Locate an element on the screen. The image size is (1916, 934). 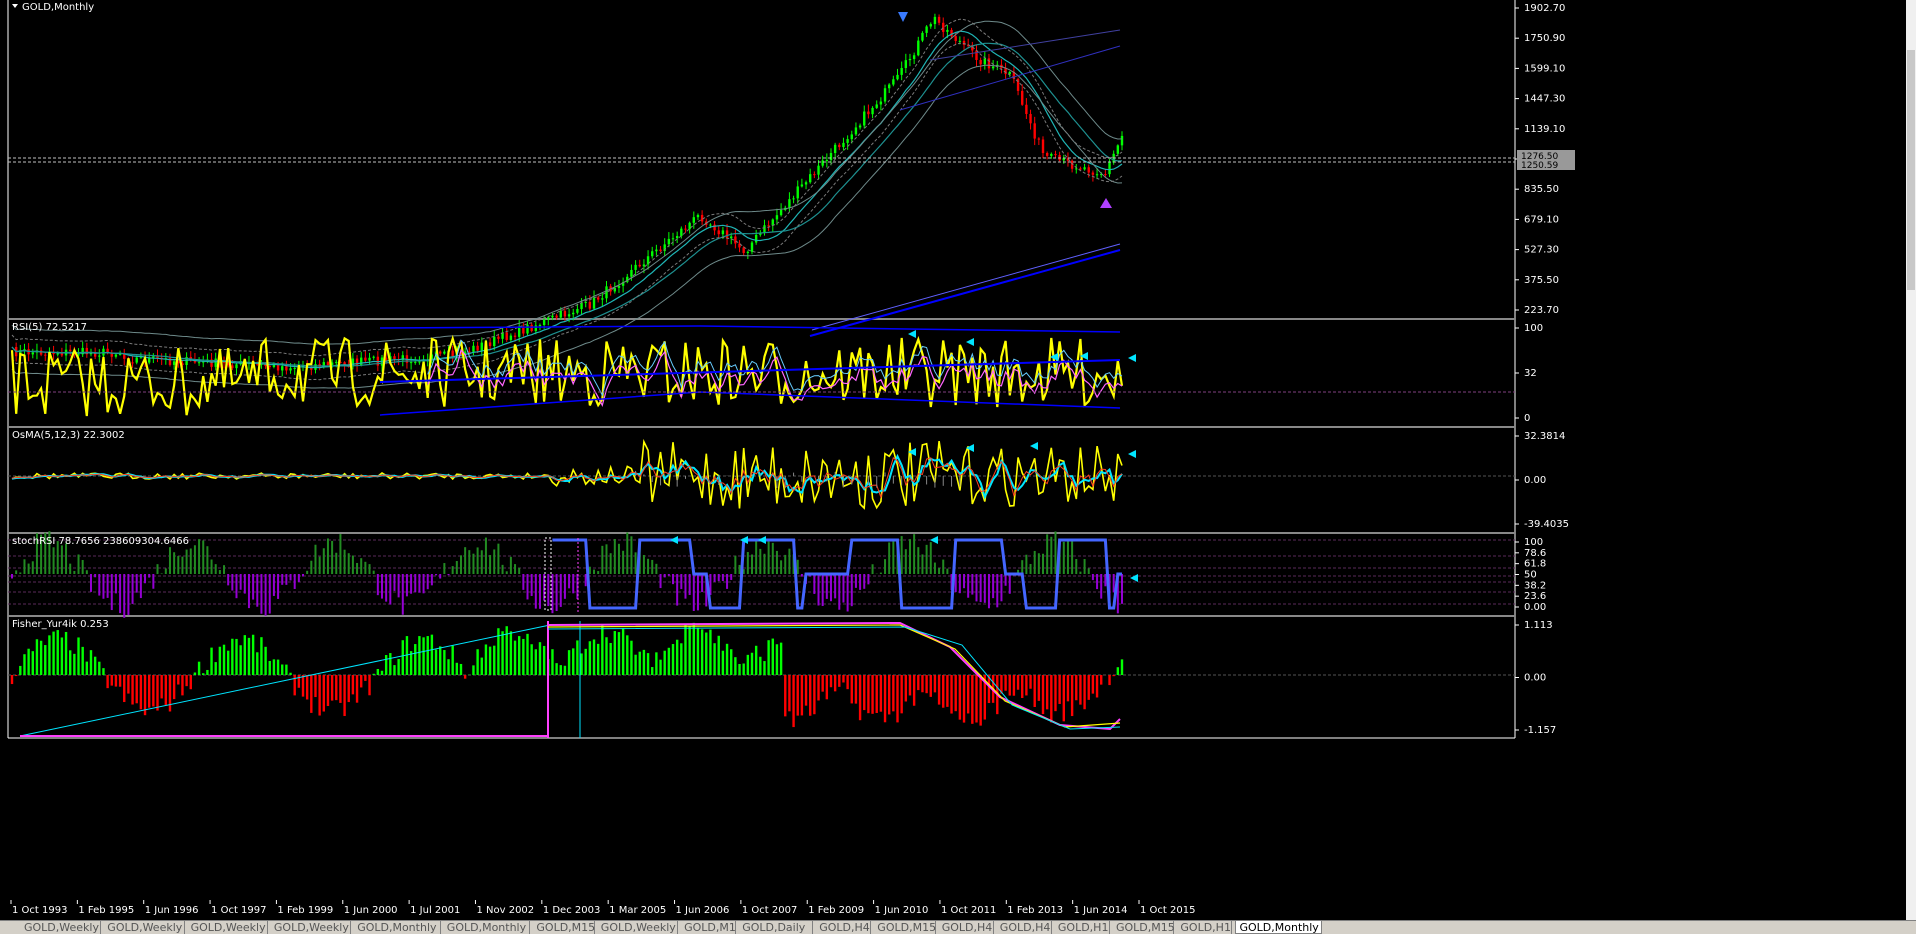
vertical-scrollbar is located at coordinates (1911, 460).